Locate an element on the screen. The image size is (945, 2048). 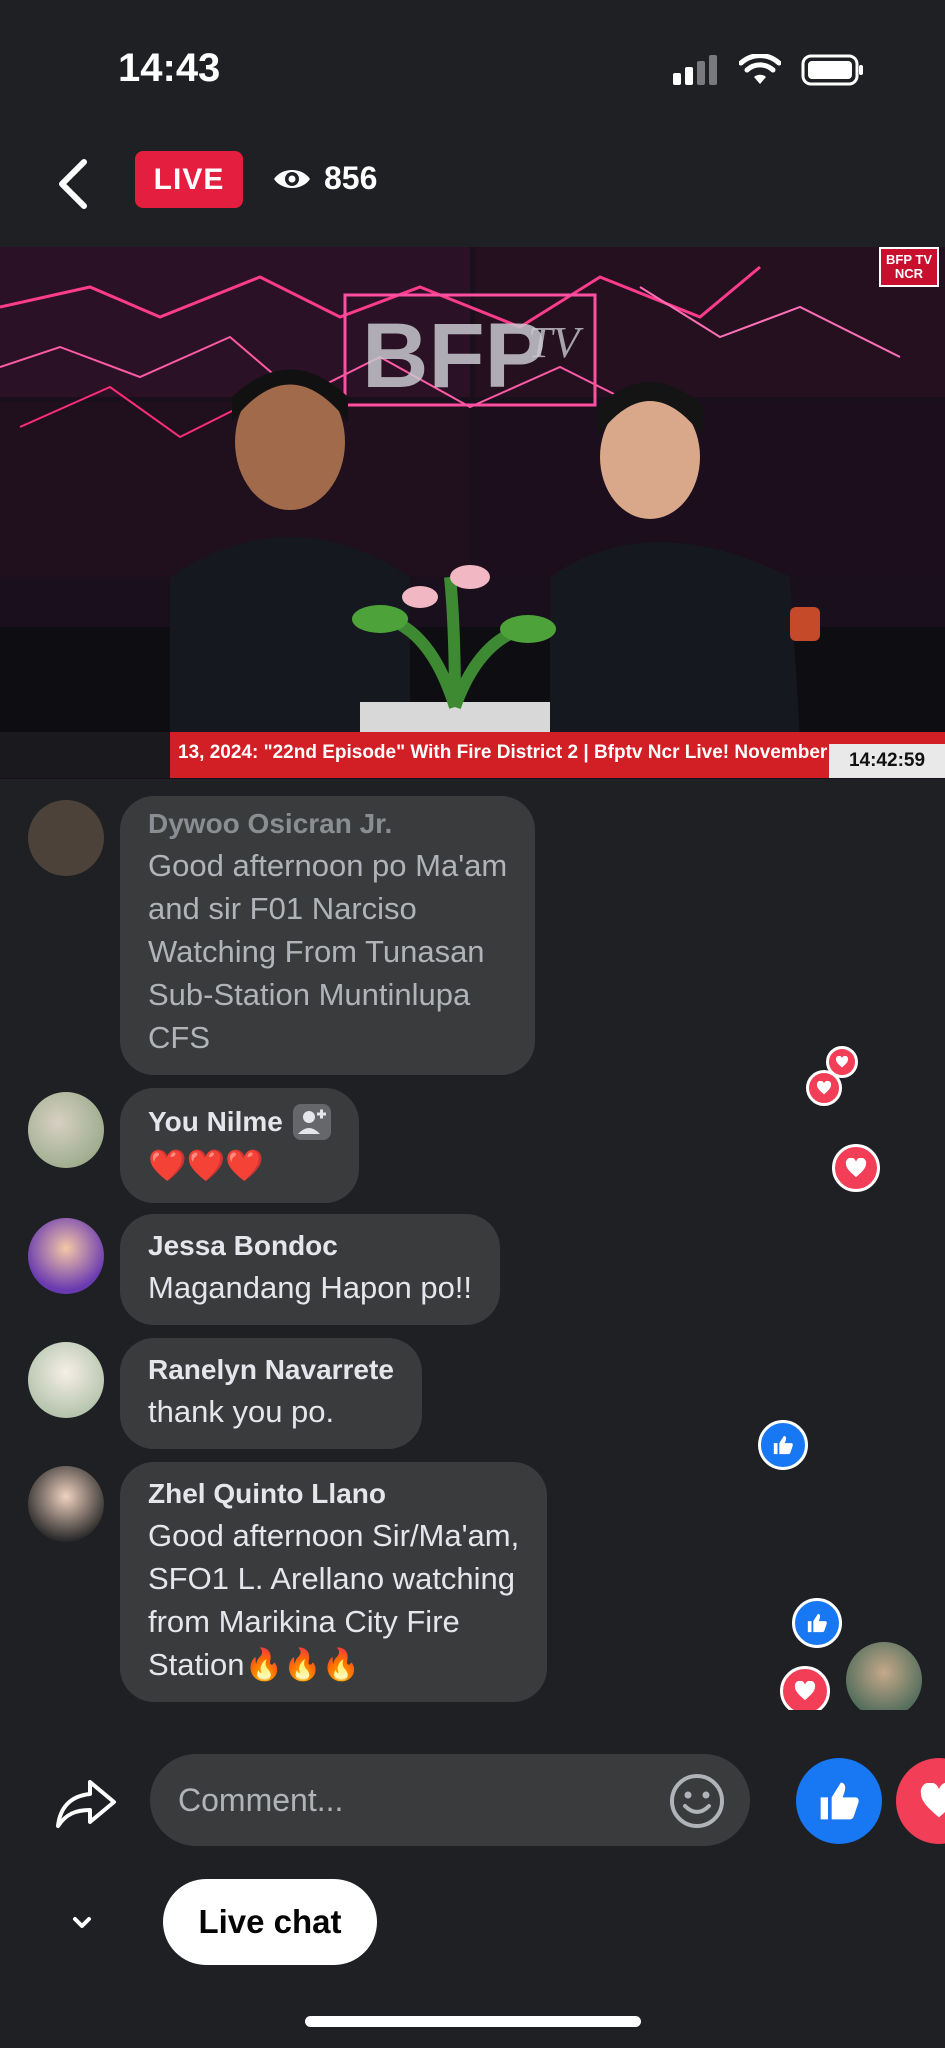
cellular-signal-icon is located at coordinates (695, 70).